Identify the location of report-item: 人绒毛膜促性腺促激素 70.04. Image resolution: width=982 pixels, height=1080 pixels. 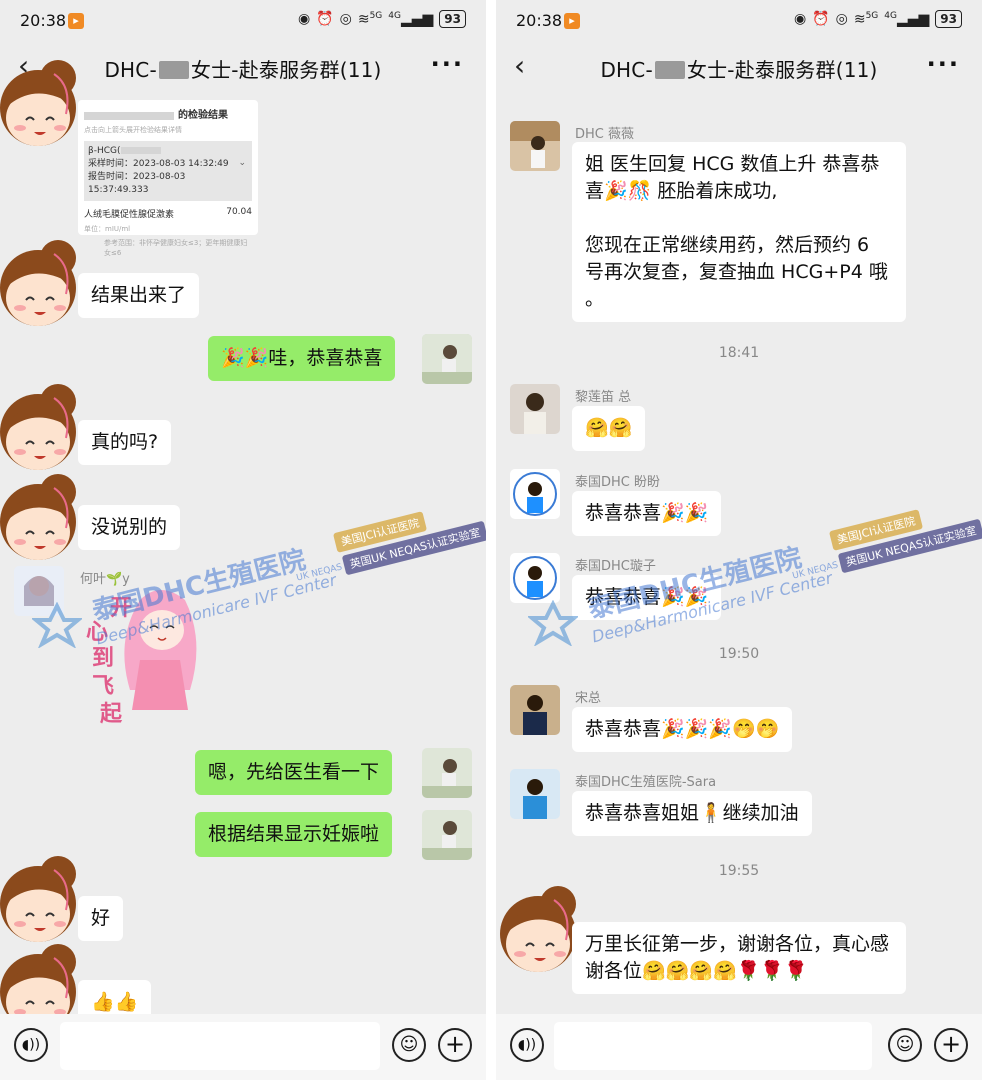
(168, 213).